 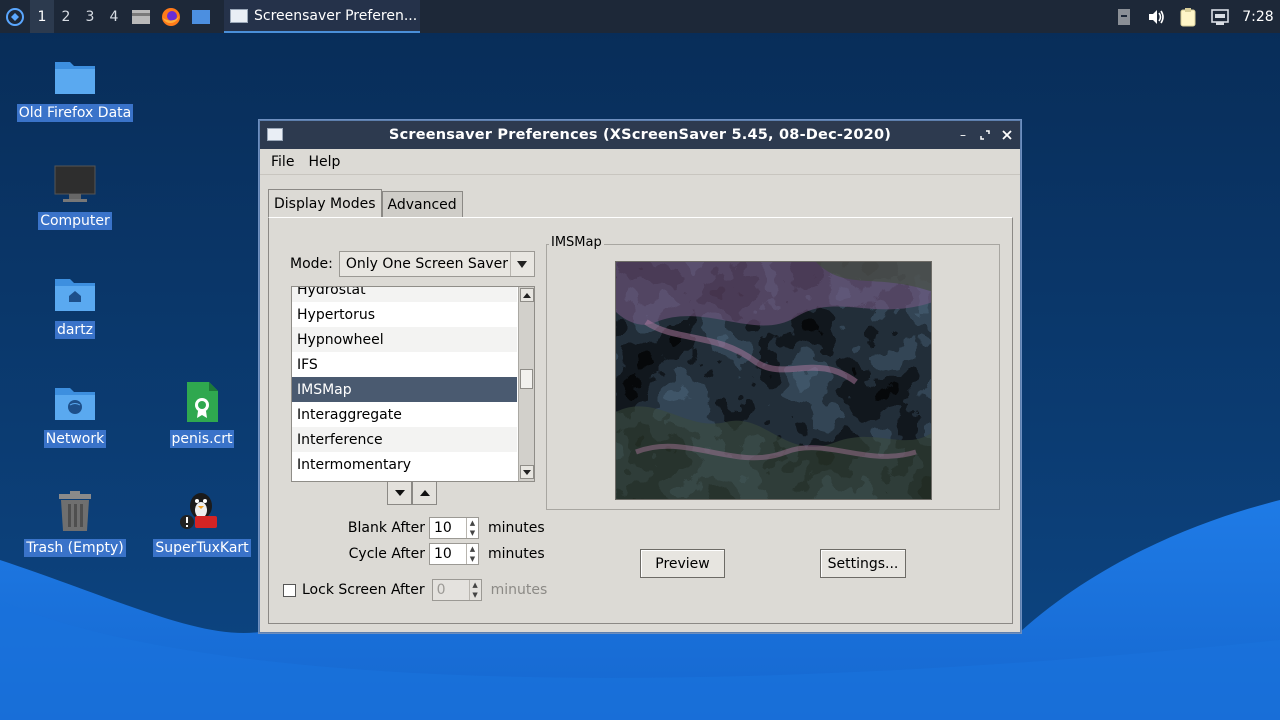 I want to click on maximize-button, so click(x=985, y=135).